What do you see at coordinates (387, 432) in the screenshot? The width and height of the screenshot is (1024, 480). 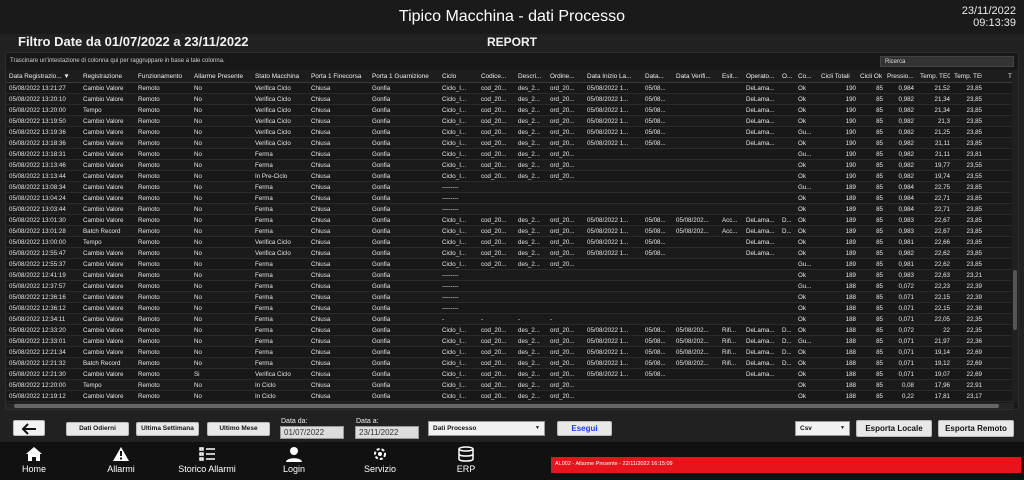 I see `to-date-field: 23/11/2022` at bounding box center [387, 432].